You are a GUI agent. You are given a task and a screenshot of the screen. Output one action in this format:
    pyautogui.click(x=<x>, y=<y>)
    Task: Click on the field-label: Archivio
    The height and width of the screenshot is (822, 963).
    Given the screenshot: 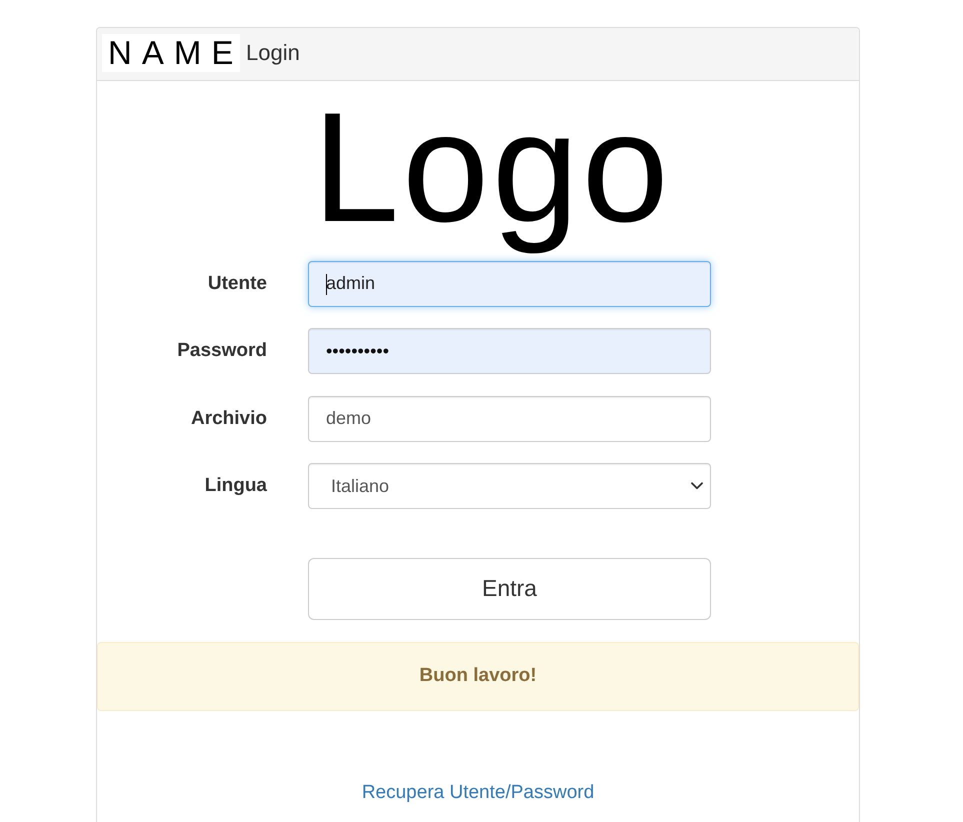 What is the action you would take?
    pyautogui.click(x=228, y=419)
    